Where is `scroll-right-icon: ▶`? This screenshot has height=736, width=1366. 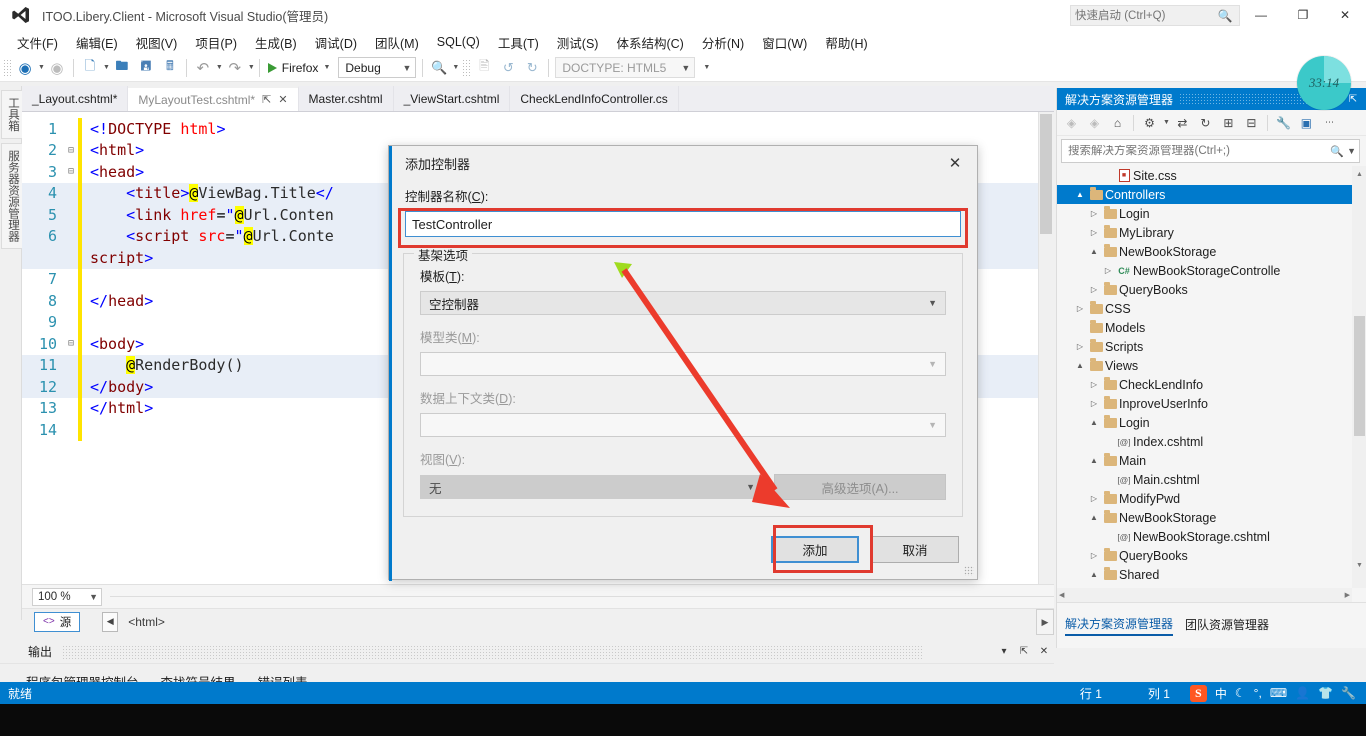
scroll-right-icon: ▶ is located at coordinates (1347, 595).